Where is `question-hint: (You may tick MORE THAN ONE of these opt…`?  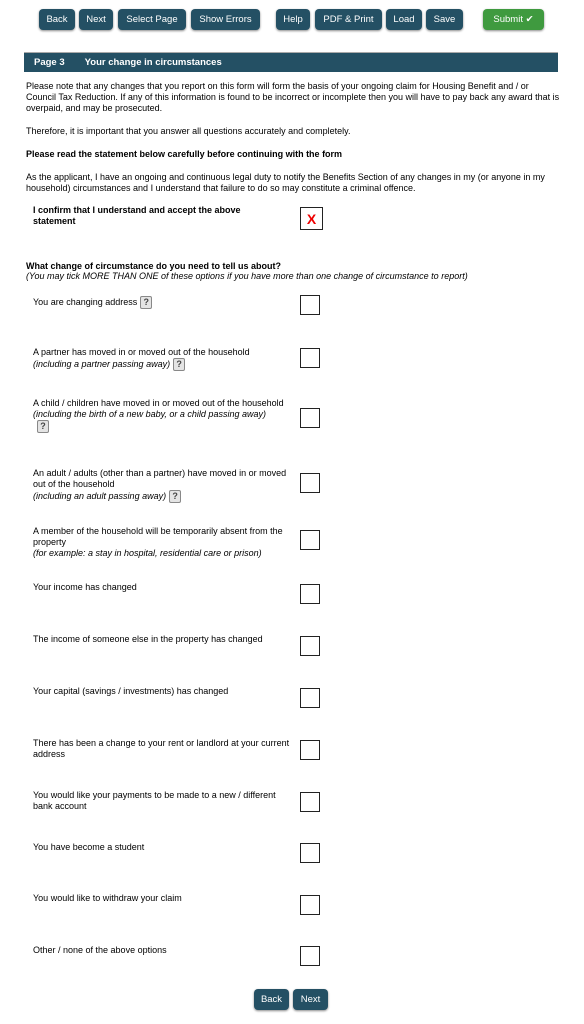 question-hint: (You may tick MORE THAN ONE of these opt… is located at coordinates (247, 276).